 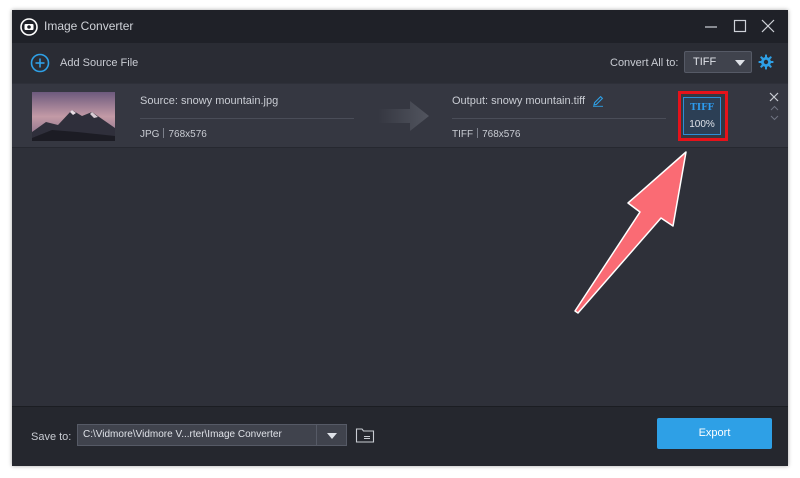 I want to click on output-format: TIFF, so click(x=463, y=134).